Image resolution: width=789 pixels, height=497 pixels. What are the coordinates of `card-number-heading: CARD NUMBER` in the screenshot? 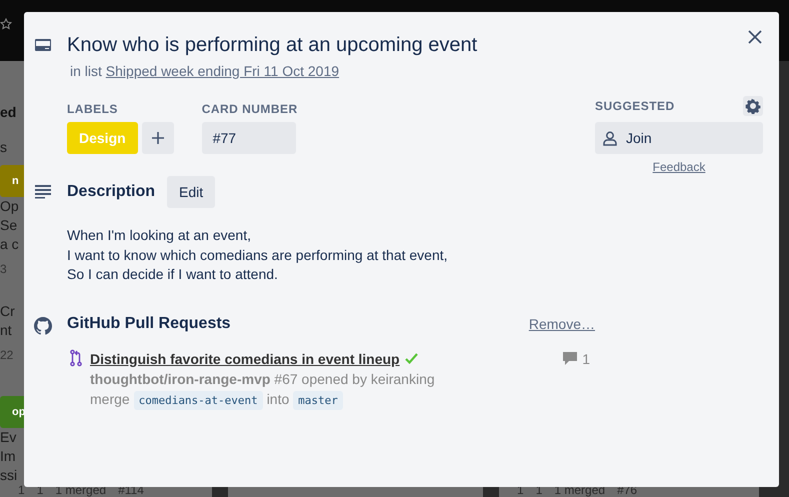 It's located at (250, 109).